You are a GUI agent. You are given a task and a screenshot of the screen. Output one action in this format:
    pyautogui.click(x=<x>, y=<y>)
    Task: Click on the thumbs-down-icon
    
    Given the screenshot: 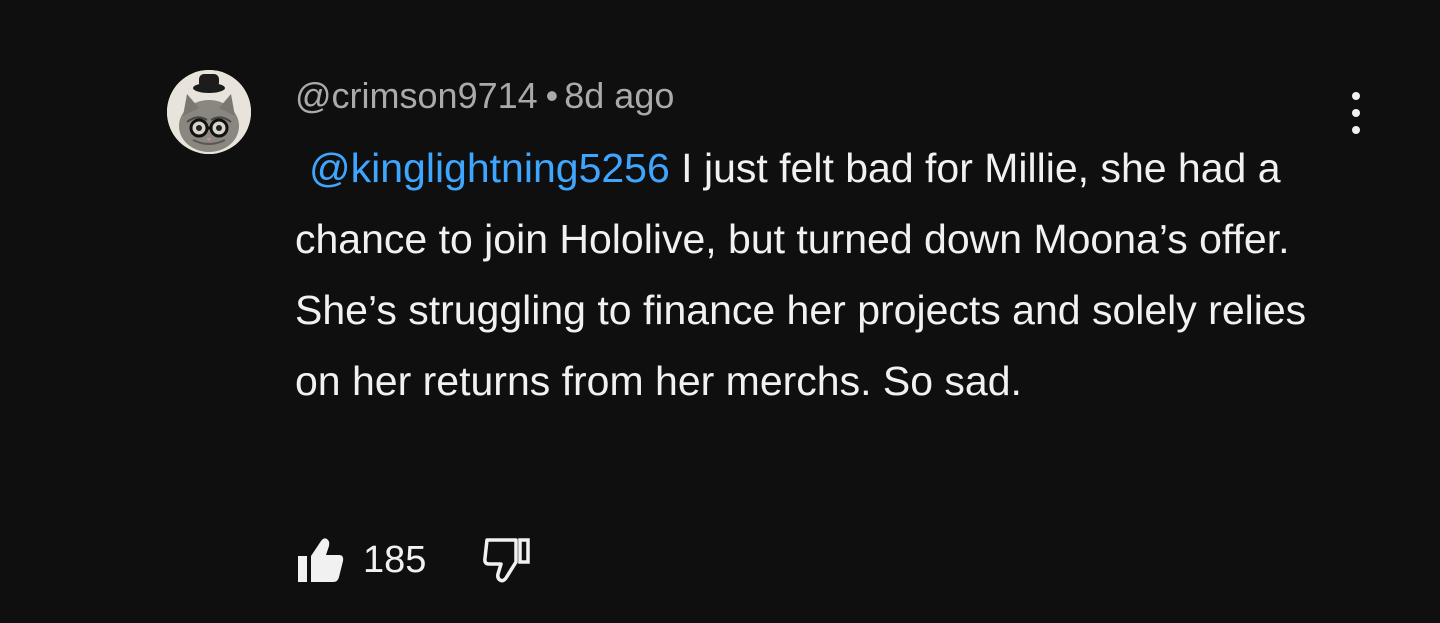 What is the action you would take?
    pyautogui.click(x=507, y=560)
    